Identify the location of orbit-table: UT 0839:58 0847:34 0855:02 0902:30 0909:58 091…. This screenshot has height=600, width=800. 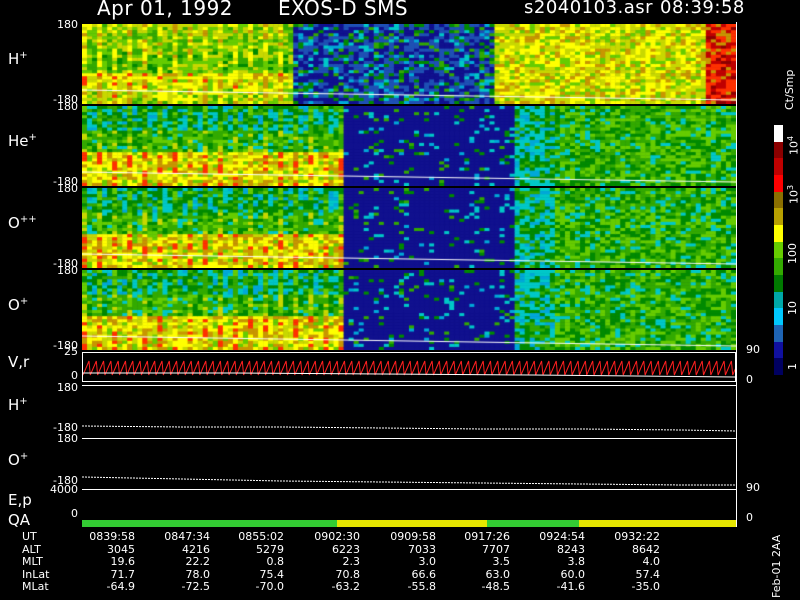
(380, 565).